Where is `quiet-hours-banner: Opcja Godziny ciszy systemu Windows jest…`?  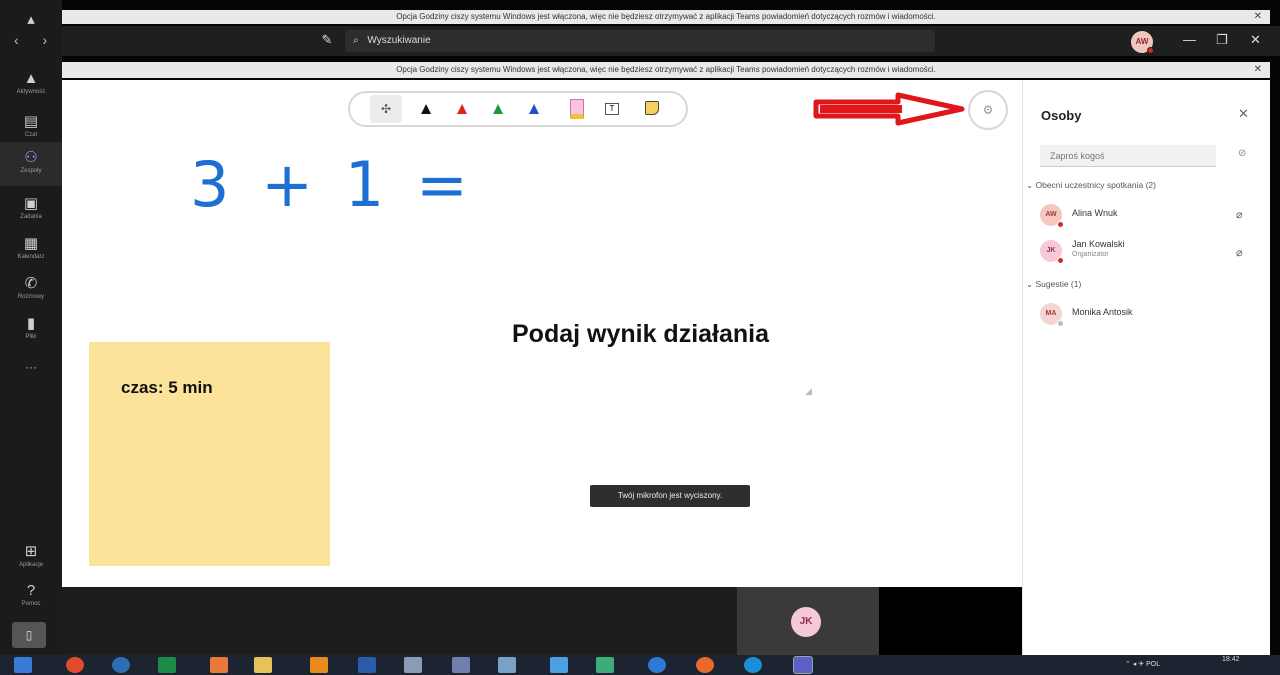 quiet-hours-banner: Opcja Godziny ciszy systemu Windows jest… is located at coordinates (666, 70).